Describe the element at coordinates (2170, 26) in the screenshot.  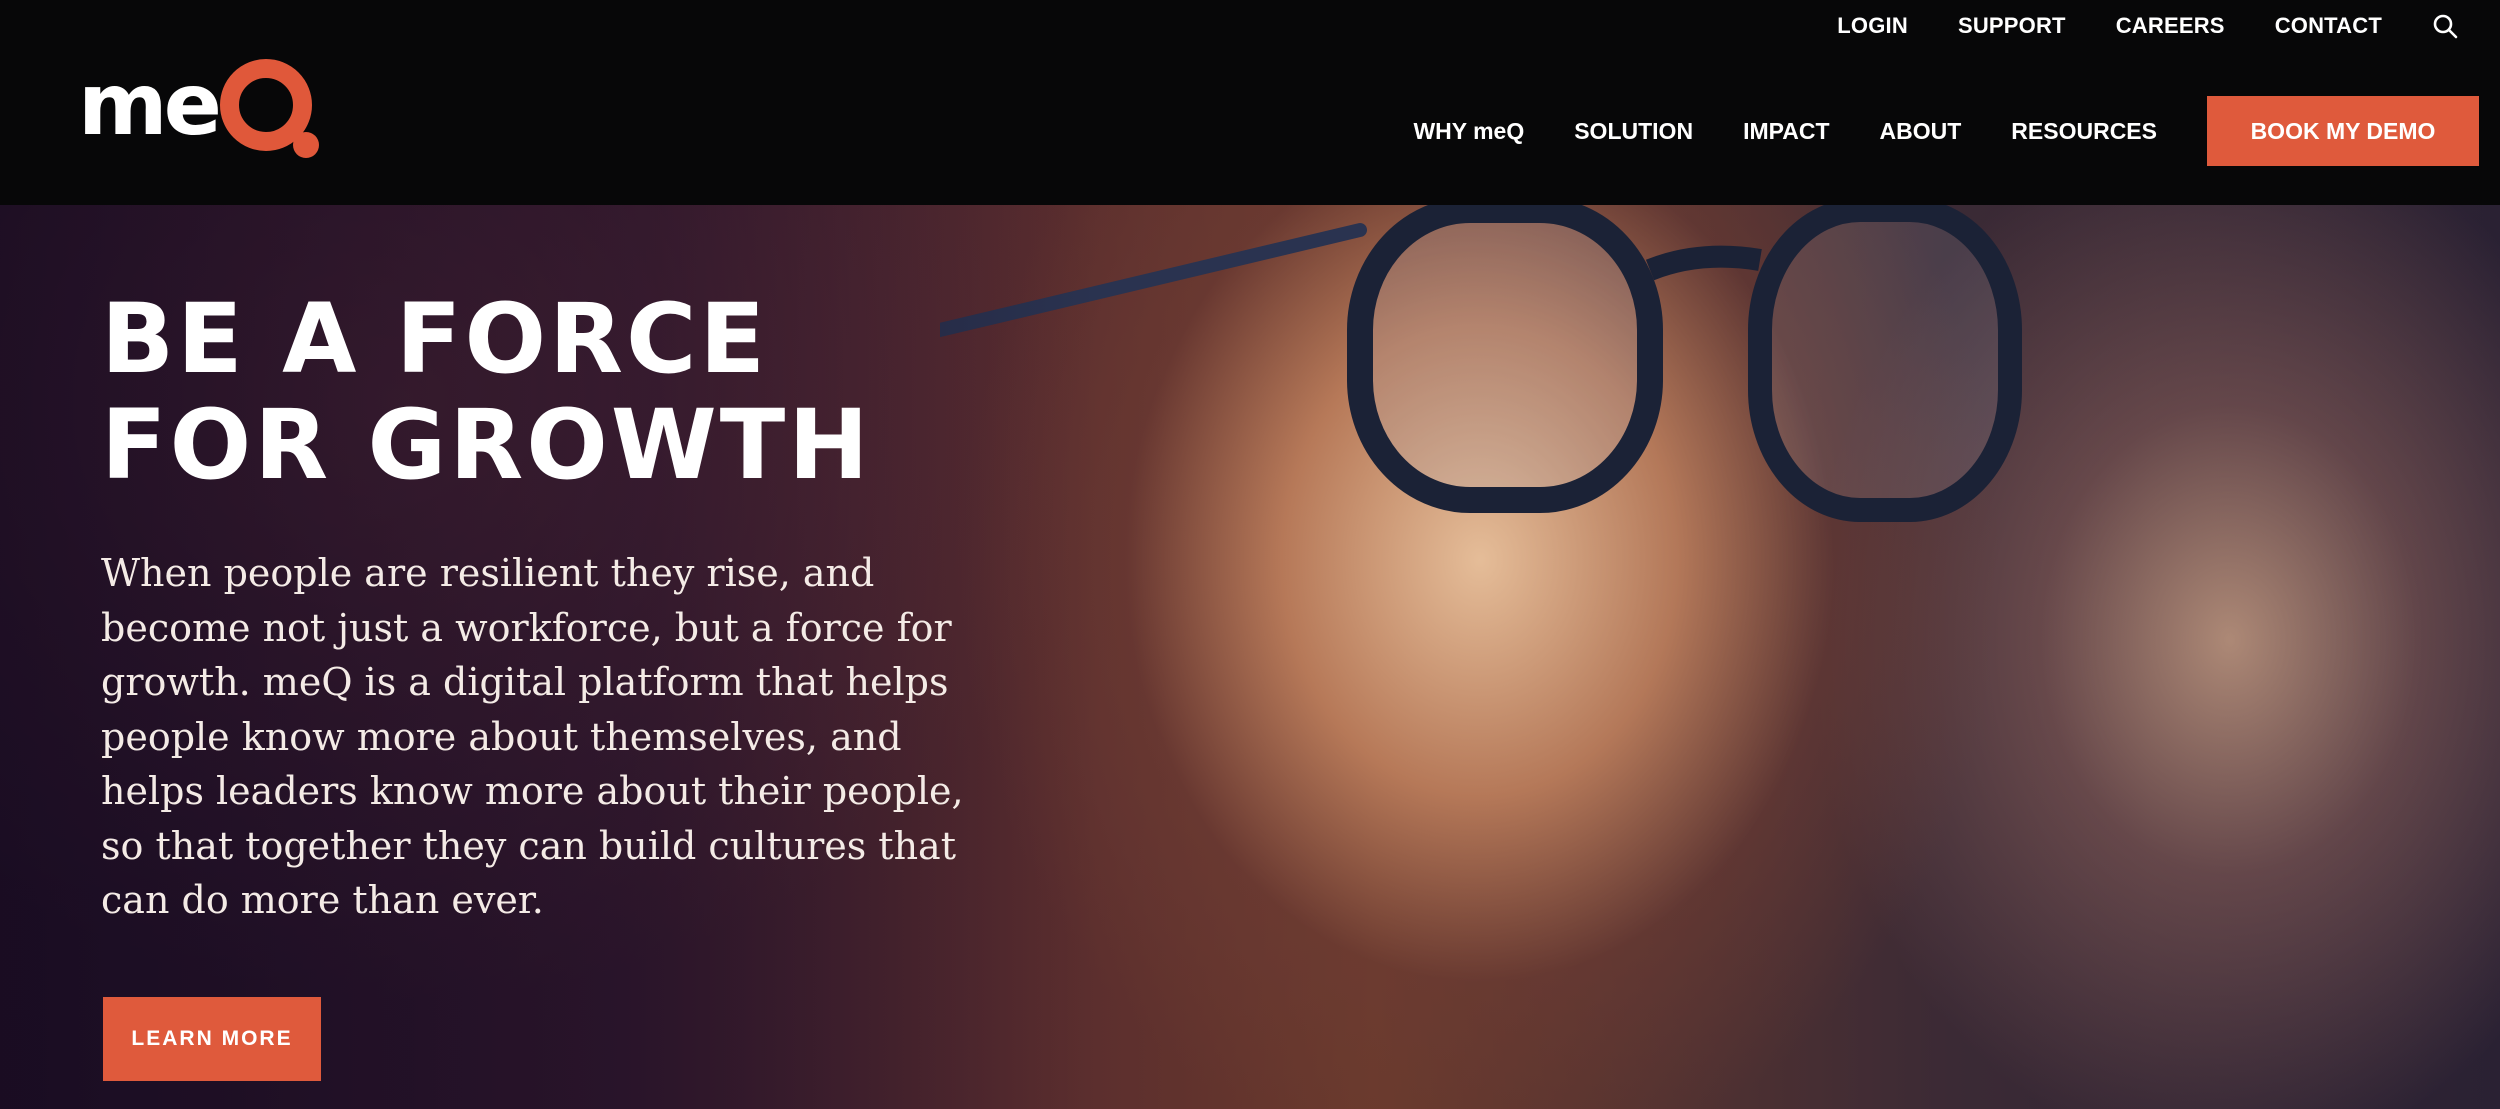
I see `utility-link-careers: CAREERS` at that location.